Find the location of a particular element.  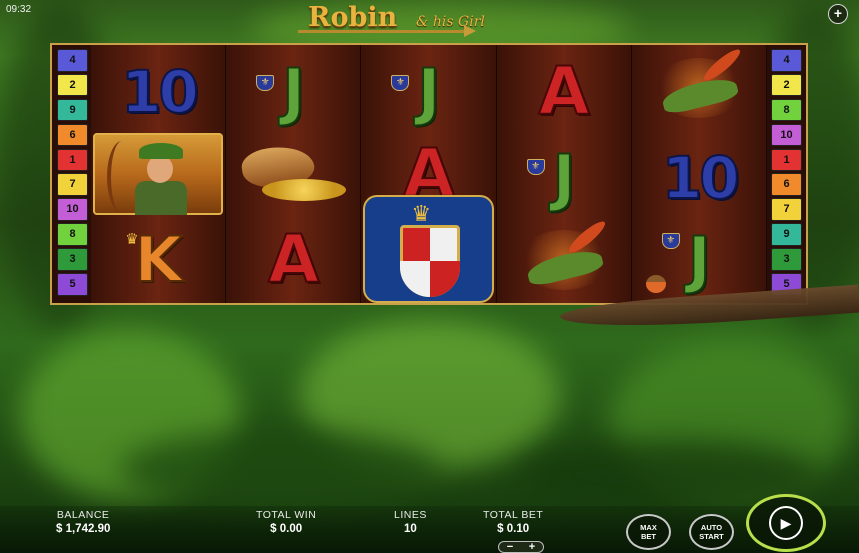

balance-display: BALANCE $ 1,742.90 is located at coordinates (83, 522).